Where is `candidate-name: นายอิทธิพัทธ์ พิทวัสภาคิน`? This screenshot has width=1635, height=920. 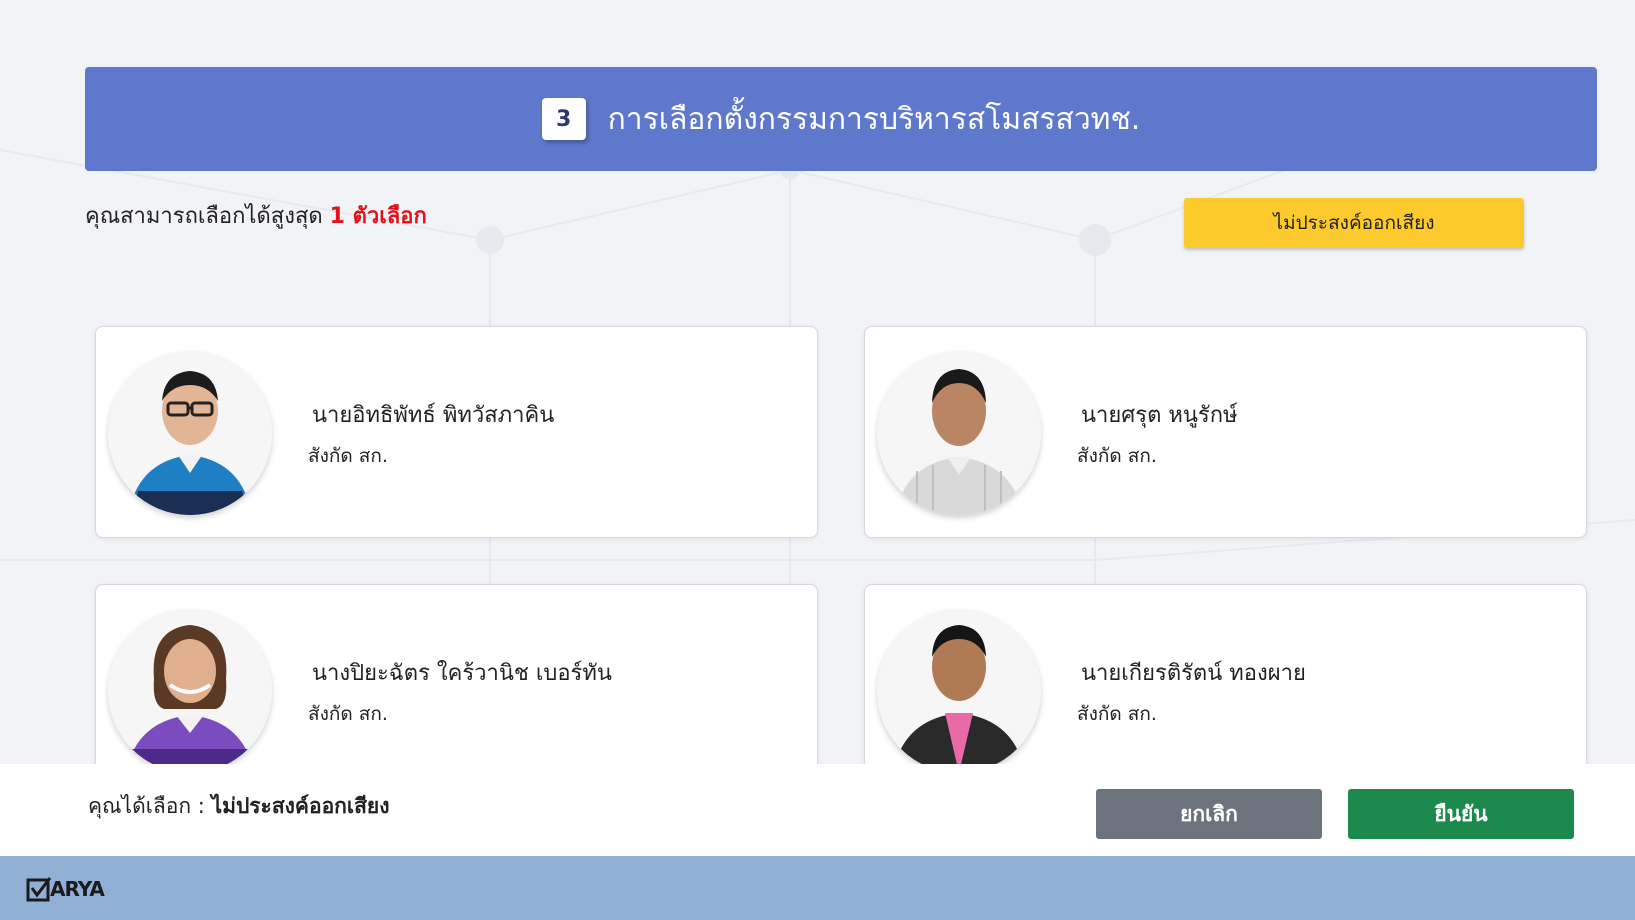
candidate-name: นายอิทธิพัทธ์ พิทวัสภาคิน is located at coordinates (433, 415).